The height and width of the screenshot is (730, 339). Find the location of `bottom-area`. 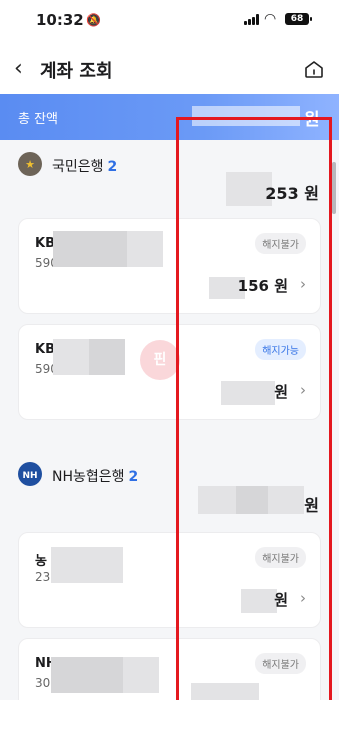

bottom-area is located at coordinates (169, 715).